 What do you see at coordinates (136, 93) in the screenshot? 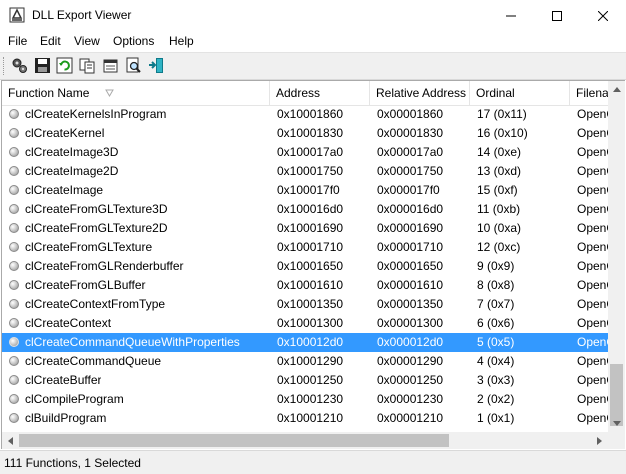
I see `column-function-name: Function Name` at bounding box center [136, 93].